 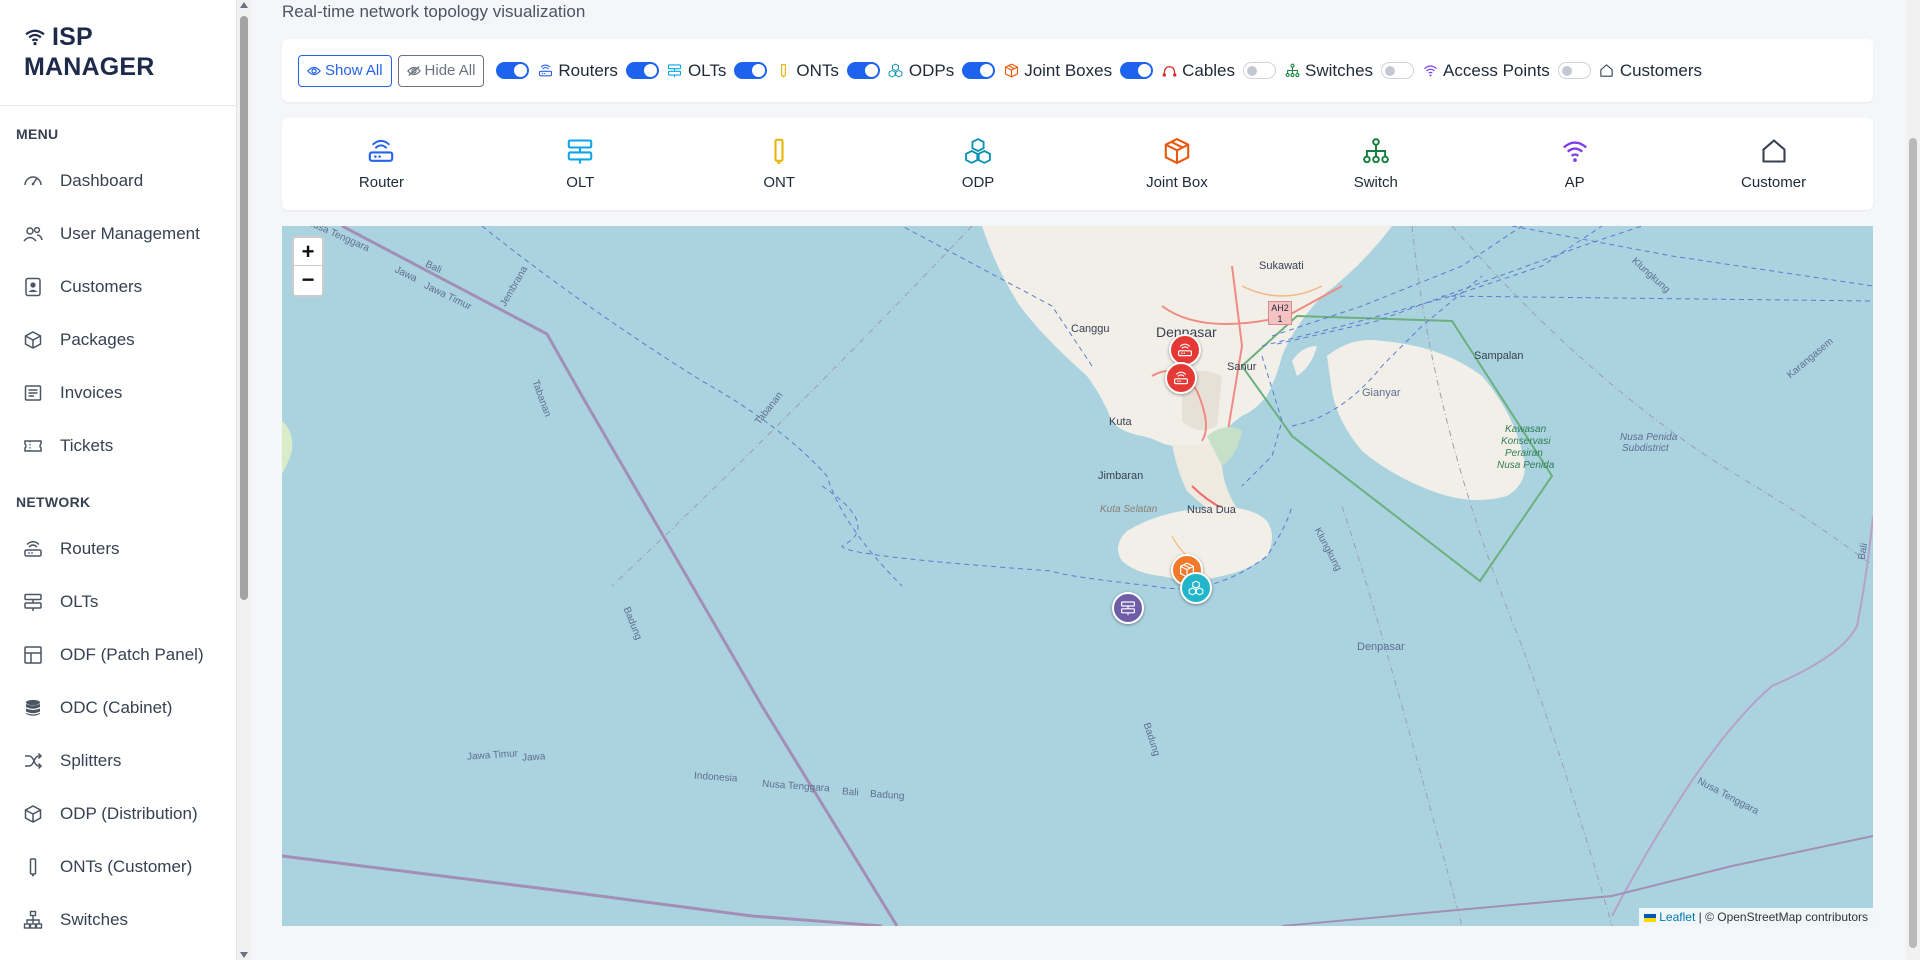 What do you see at coordinates (129, 813) in the screenshot?
I see `sidebar-item-label: ODP (Distribution)` at bounding box center [129, 813].